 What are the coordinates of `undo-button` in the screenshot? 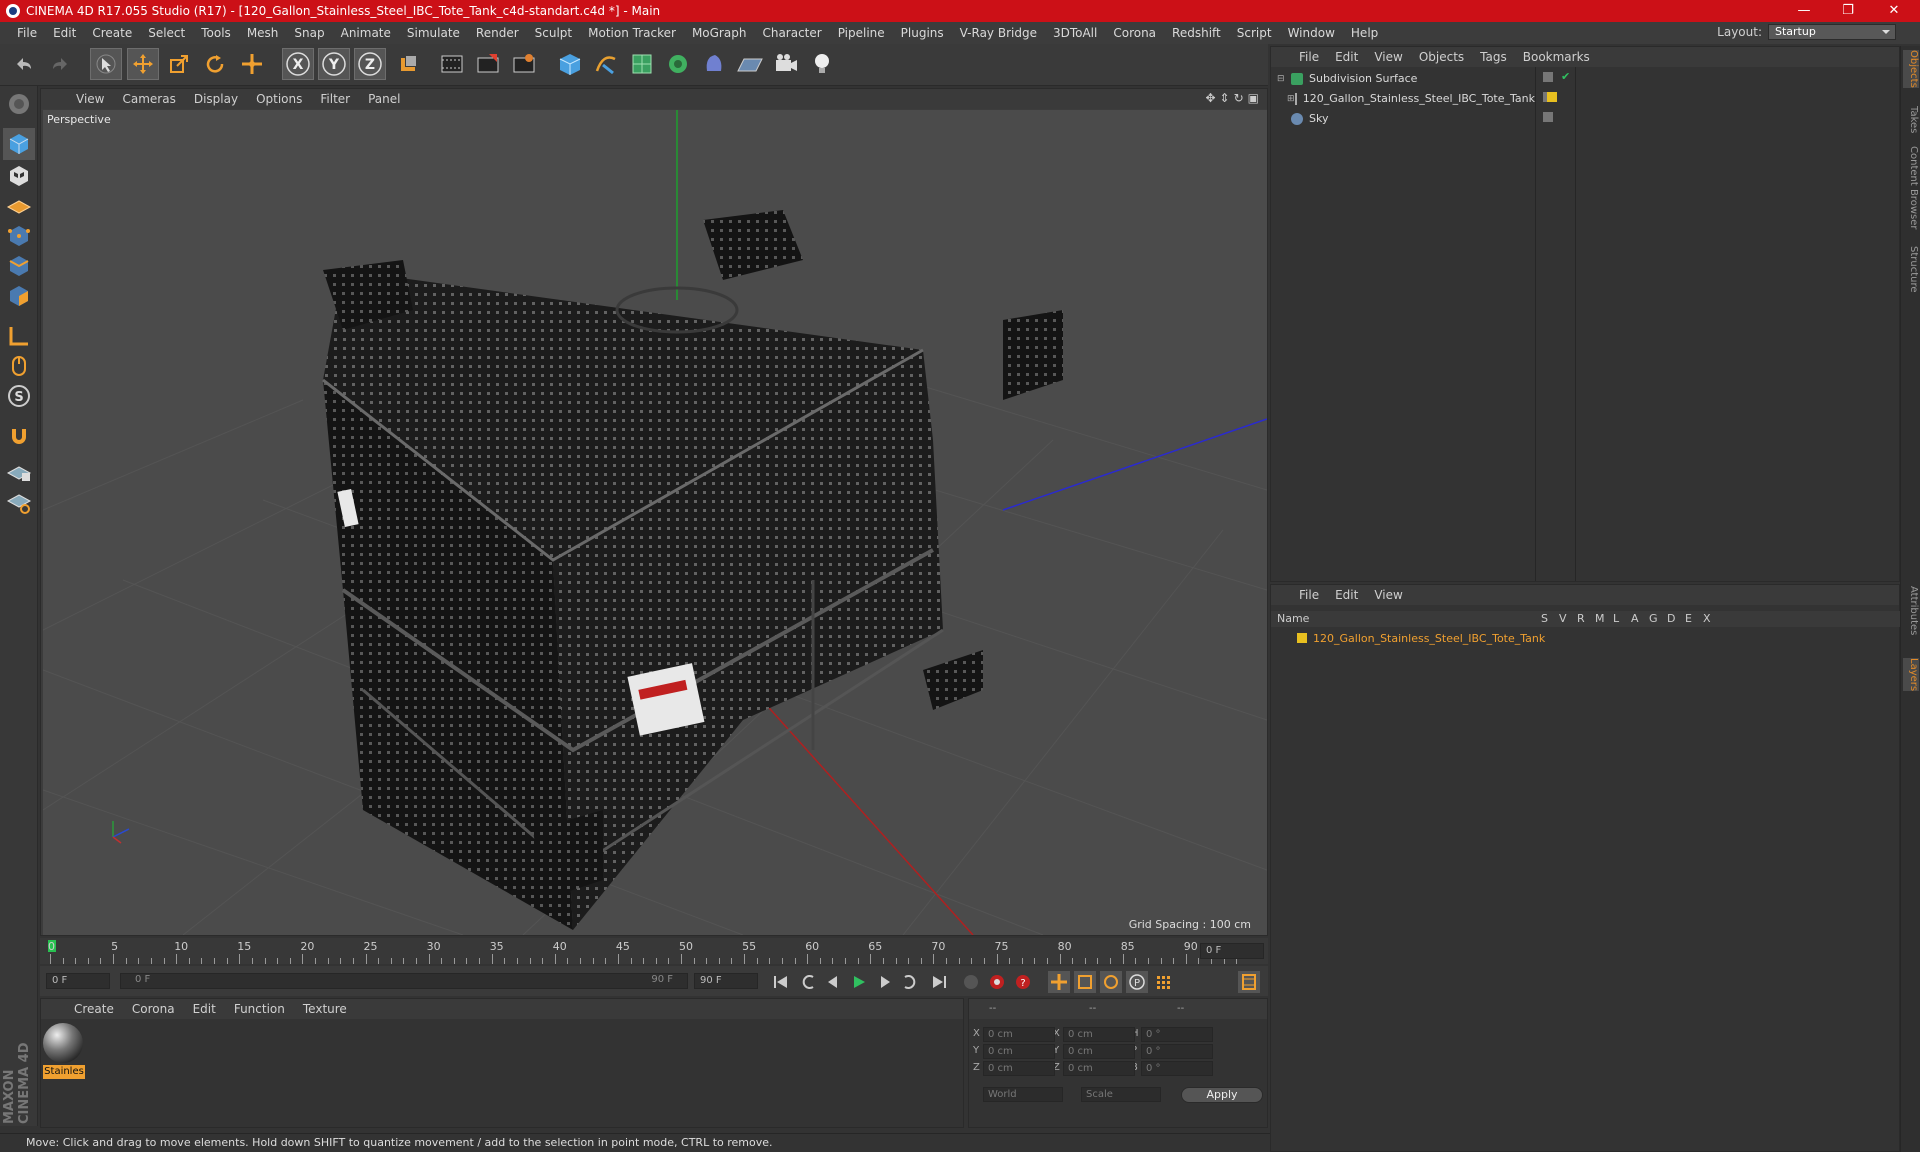 It's located at (24, 64).